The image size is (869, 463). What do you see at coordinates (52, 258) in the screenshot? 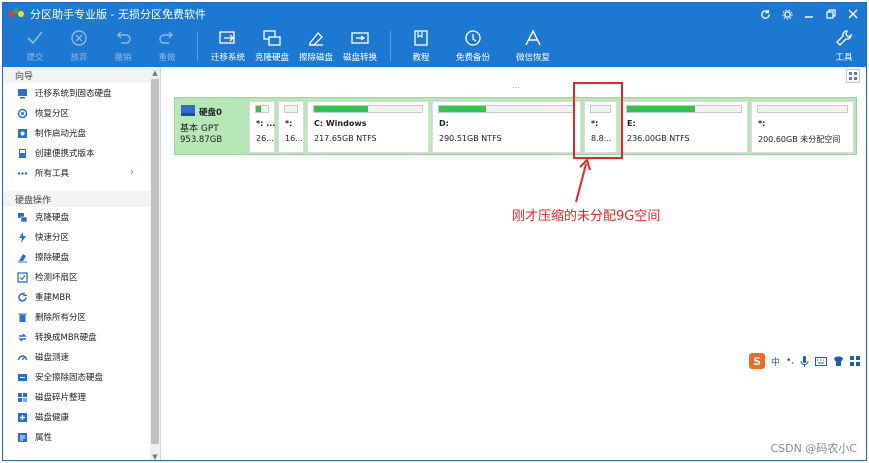
I see `sidebar-item-label: 擦除硬盘` at bounding box center [52, 258].